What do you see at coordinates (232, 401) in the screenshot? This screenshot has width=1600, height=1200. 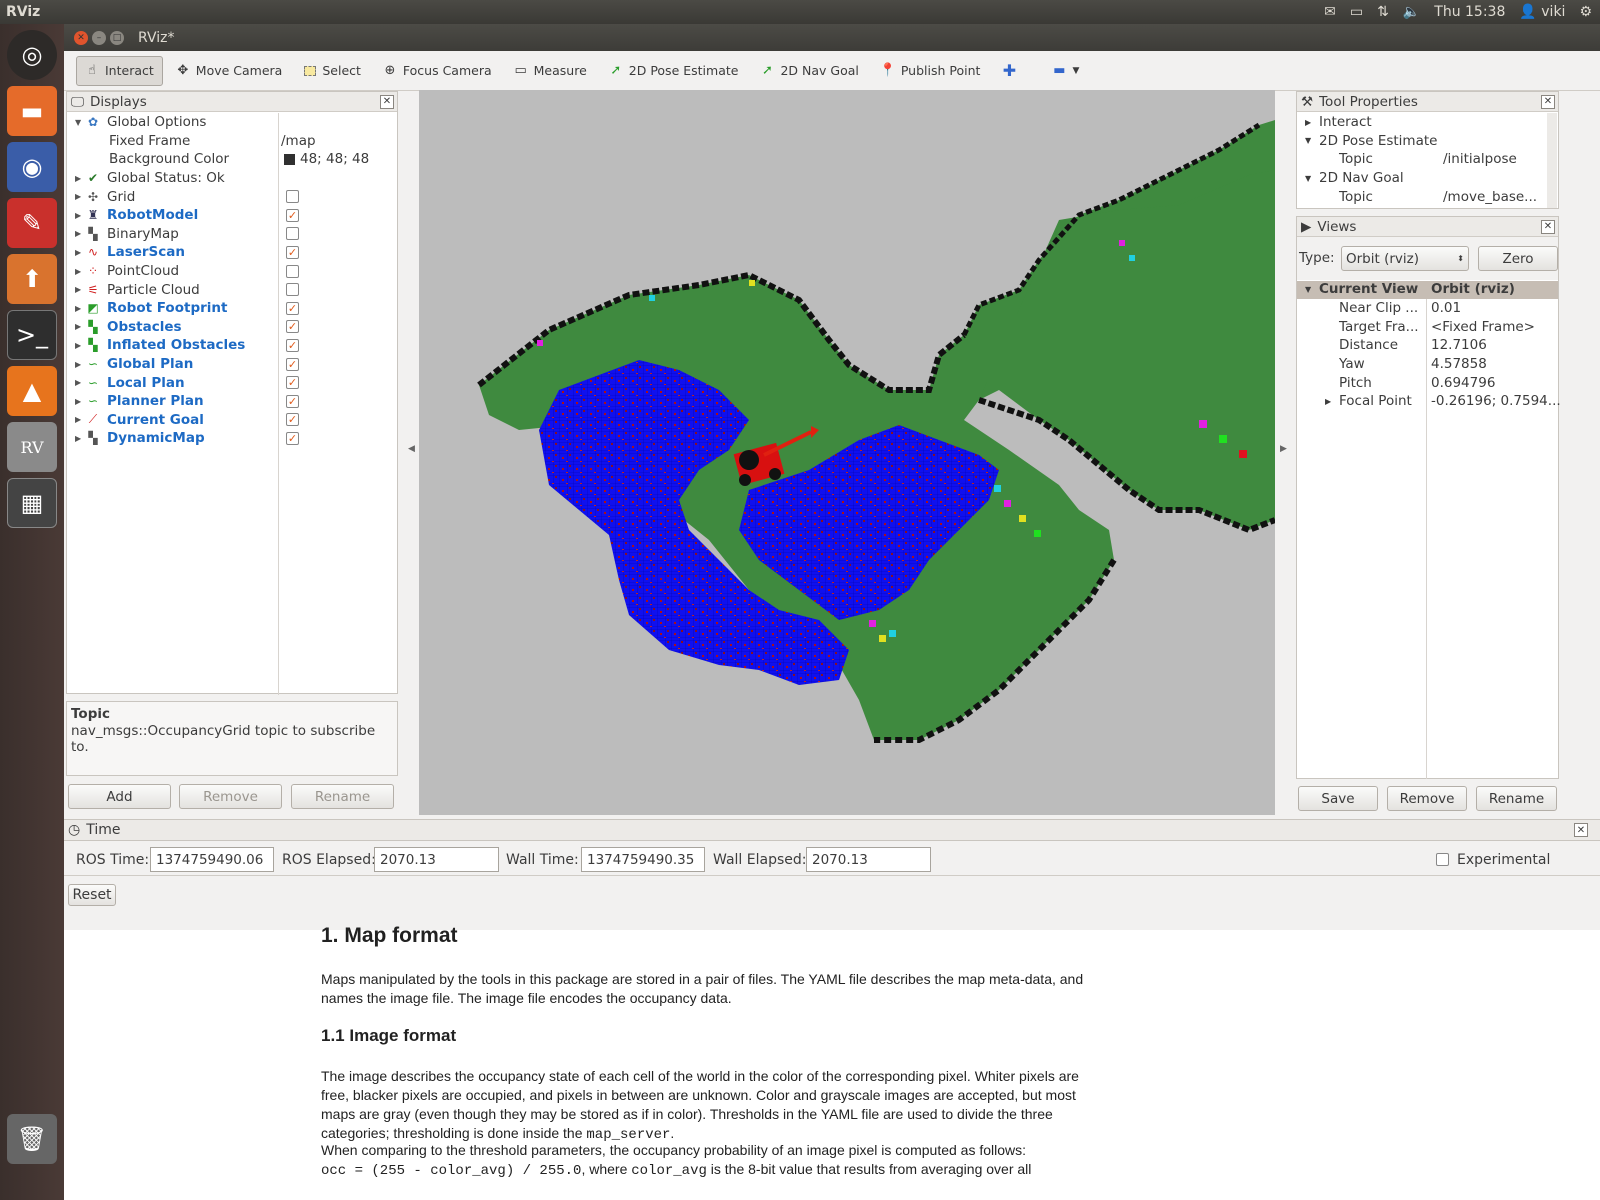 I see `display-item-planner-plan: ▶ ∽ Planner Plan ✓` at bounding box center [232, 401].